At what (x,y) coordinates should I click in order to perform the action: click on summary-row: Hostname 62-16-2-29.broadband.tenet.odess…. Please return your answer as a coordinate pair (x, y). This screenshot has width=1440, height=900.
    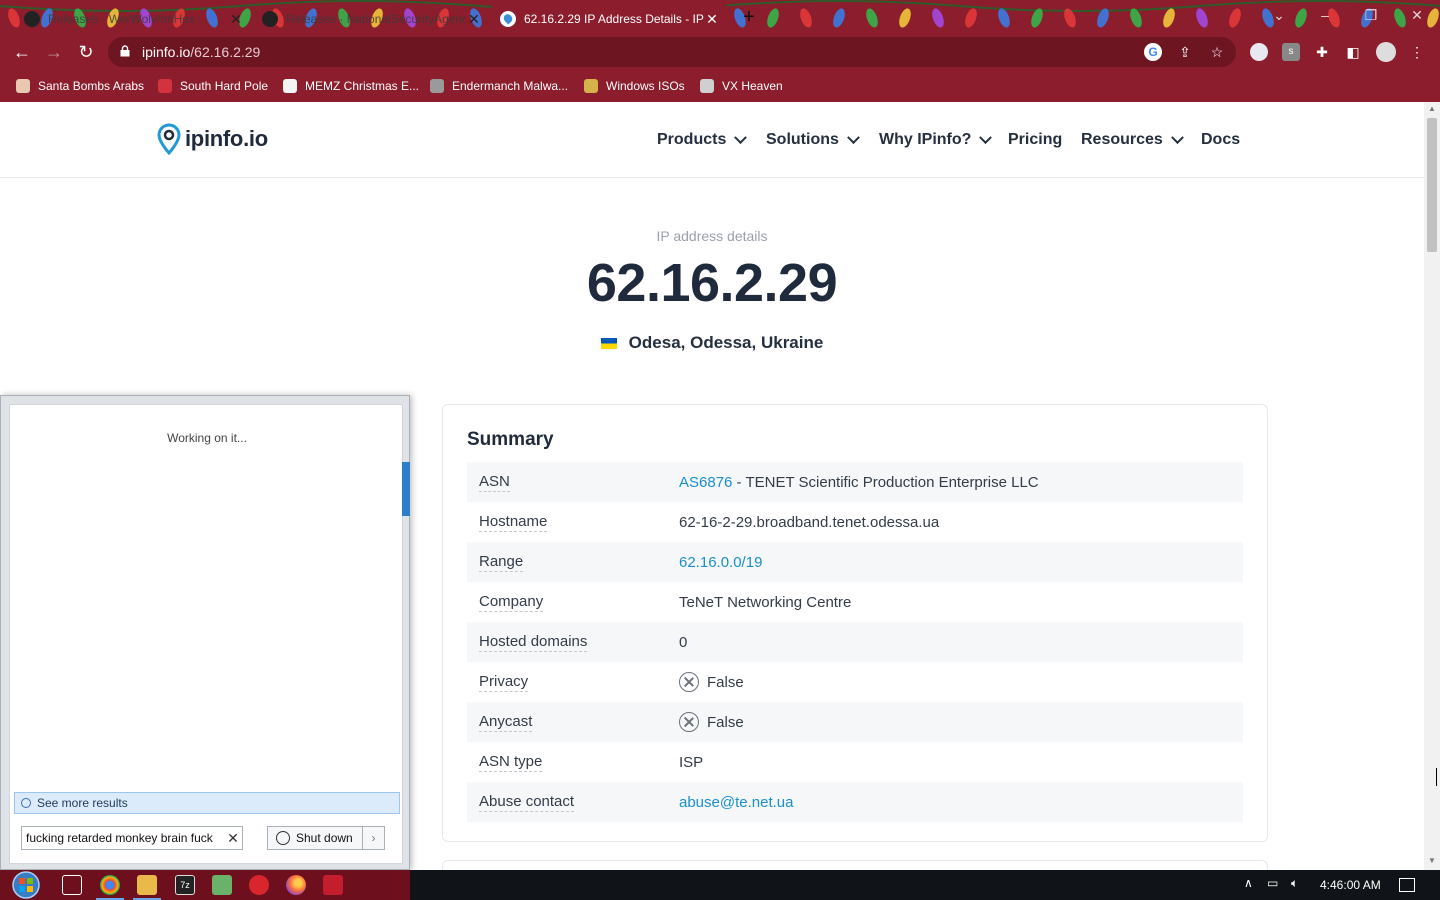
    Looking at the image, I should click on (855, 522).